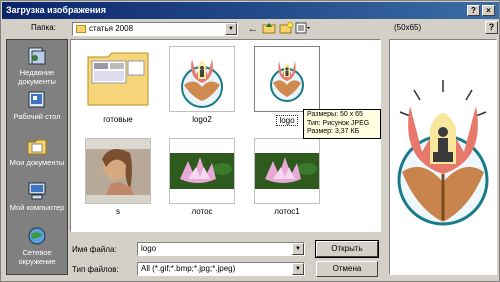 This screenshot has width=500, height=282. I want to click on file-item-folder: готовые, so click(118, 85).